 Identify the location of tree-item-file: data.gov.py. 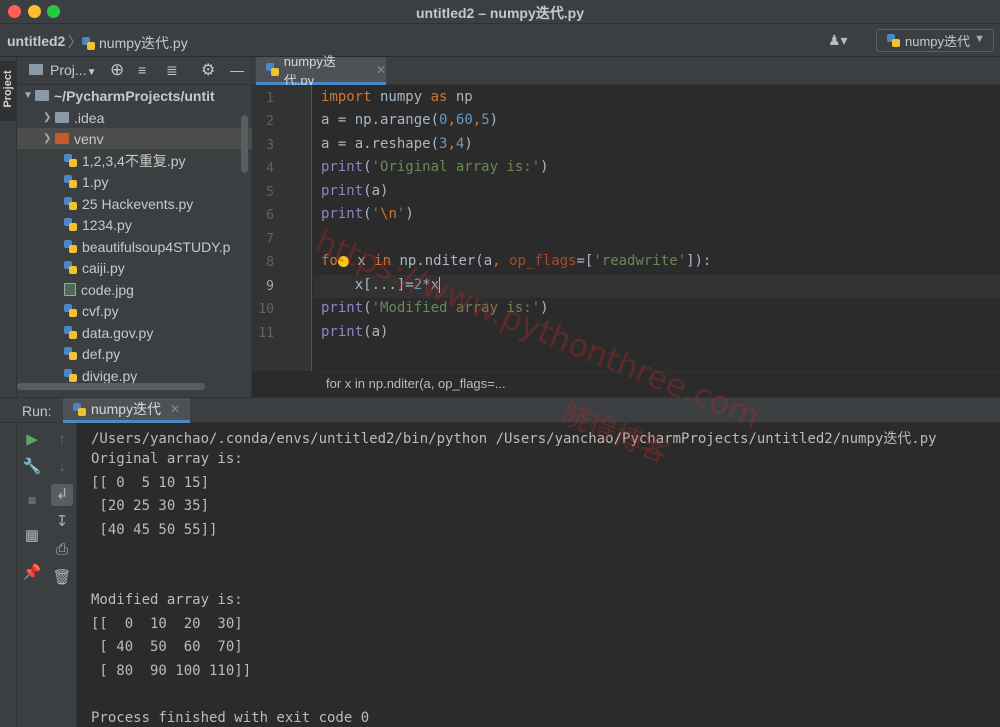
(134, 332).